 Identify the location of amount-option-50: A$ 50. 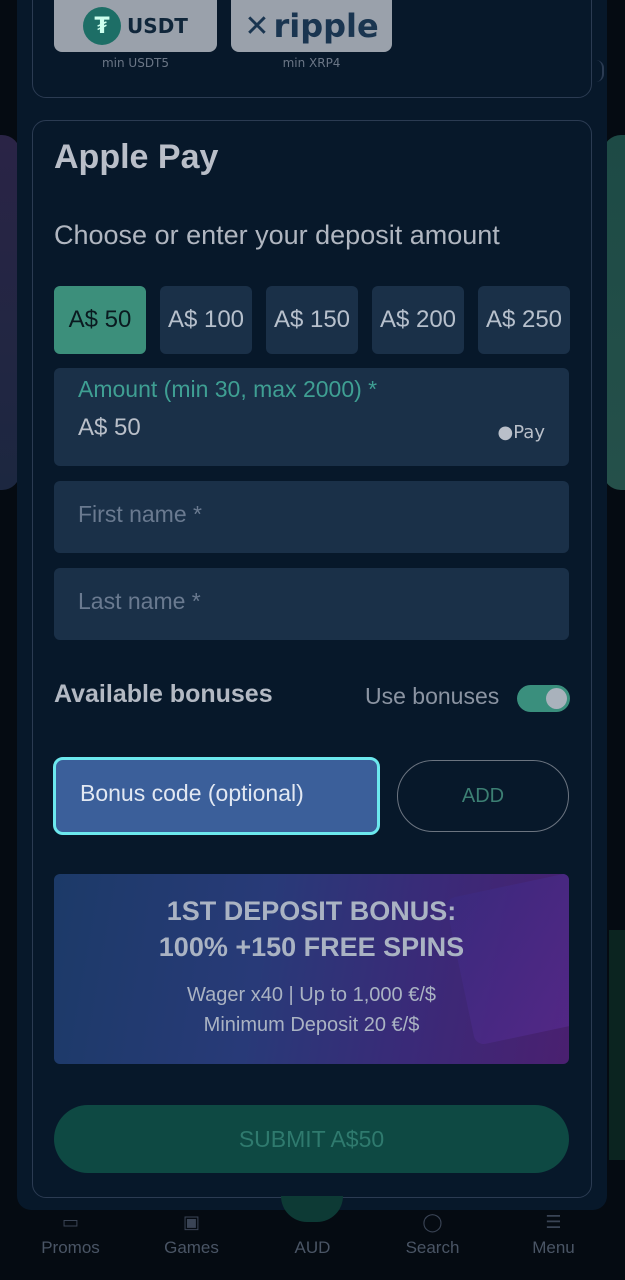
(100, 320).